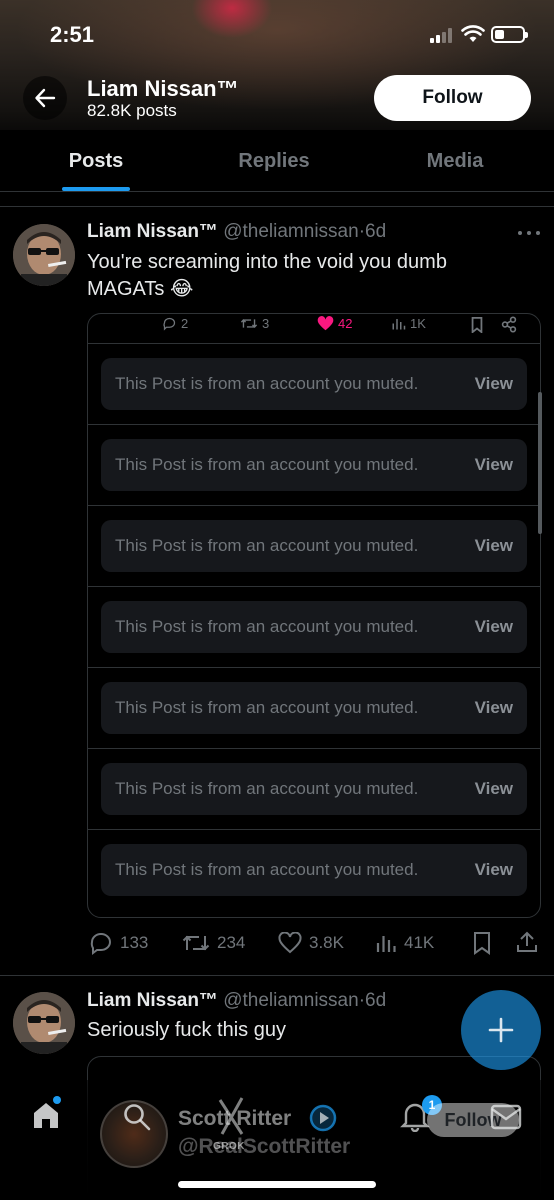  What do you see at coordinates (140, 289) in the screenshot?
I see `post-text-line: MAGATs 😂` at bounding box center [140, 289].